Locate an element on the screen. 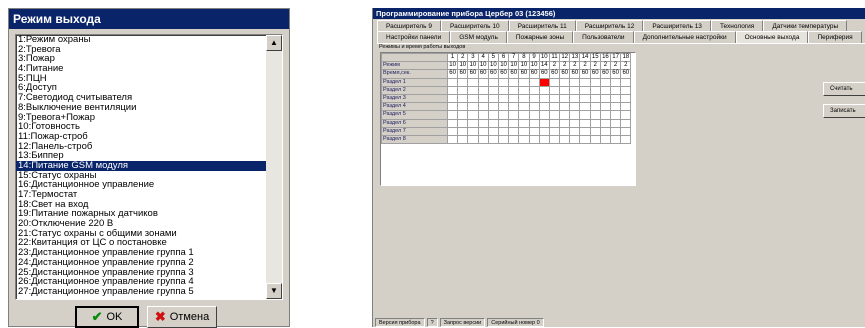 The width and height of the screenshot is (865, 328). scroll-up-icon: ▲ is located at coordinates (274, 43).